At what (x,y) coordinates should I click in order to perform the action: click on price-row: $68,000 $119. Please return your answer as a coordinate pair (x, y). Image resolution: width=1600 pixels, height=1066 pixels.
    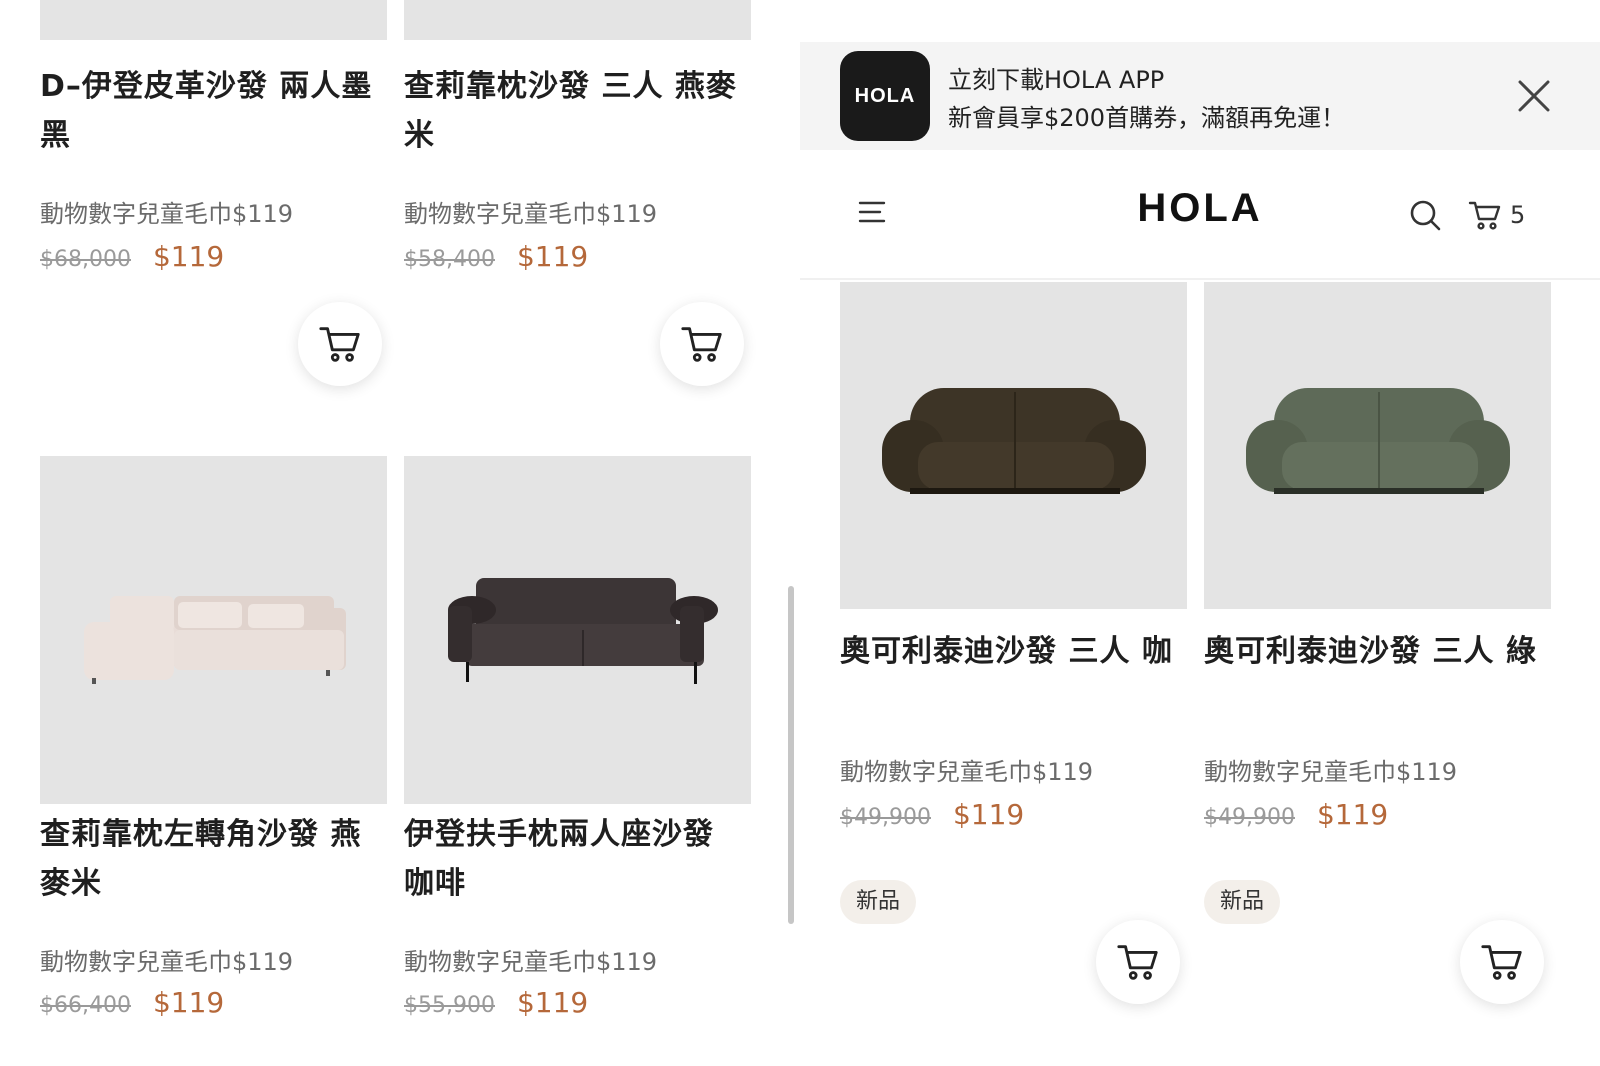
    Looking at the image, I should click on (132, 256).